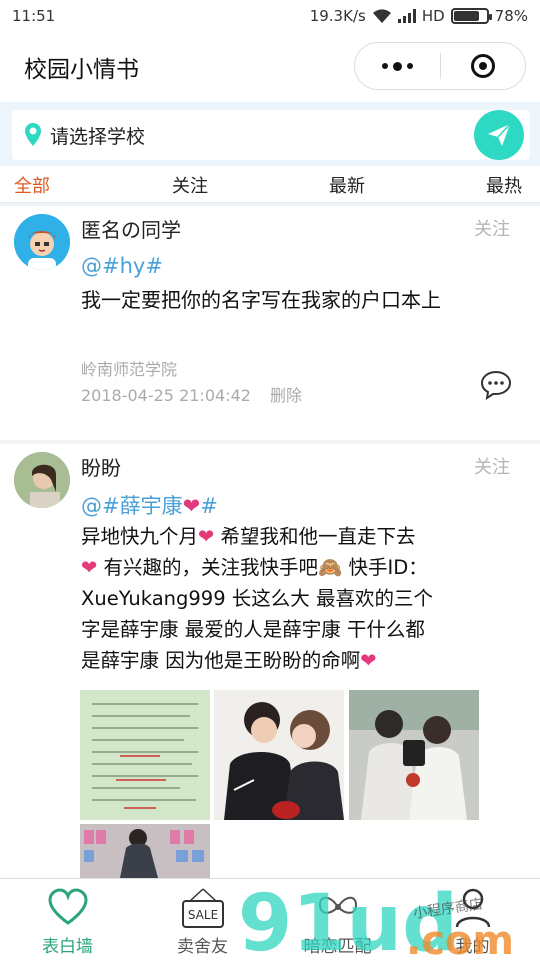  What do you see at coordinates (504, 185) in the screenshot?
I see `tab-hottest: 最热` at bounding box center [504, 185].